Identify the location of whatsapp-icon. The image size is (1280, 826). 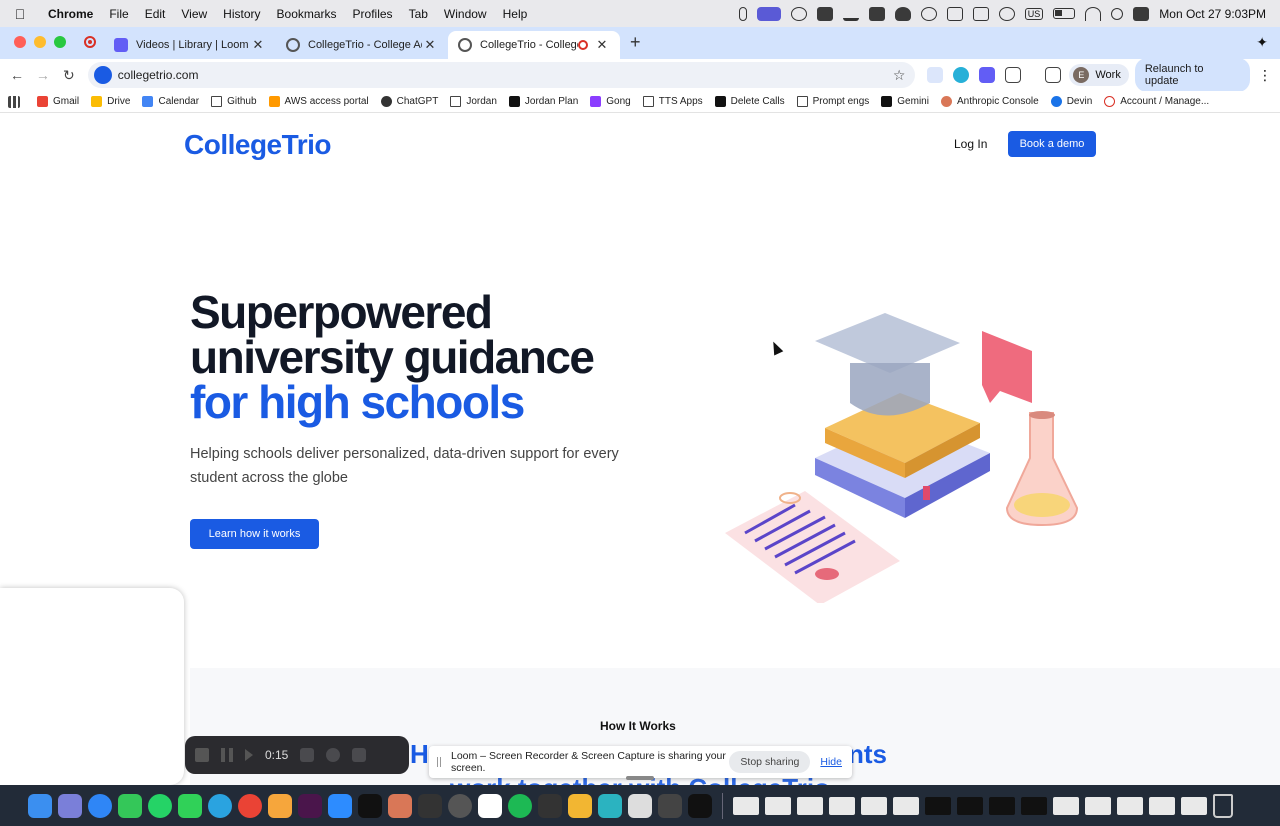
(160, 805).